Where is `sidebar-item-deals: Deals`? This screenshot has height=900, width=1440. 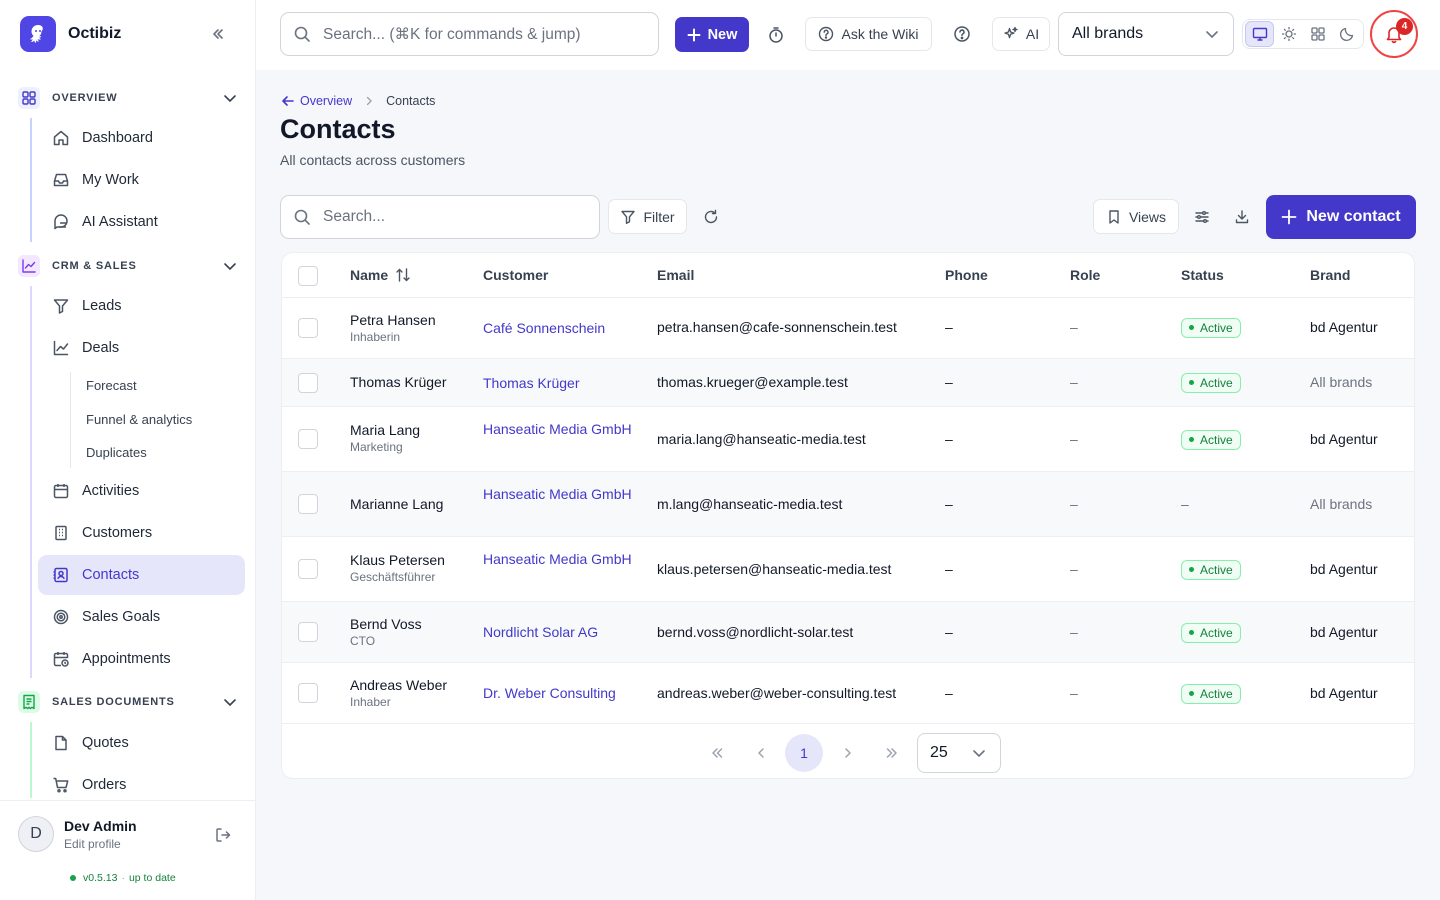
sidebar-item-deals: Deals is located at coordinates (141, 348).